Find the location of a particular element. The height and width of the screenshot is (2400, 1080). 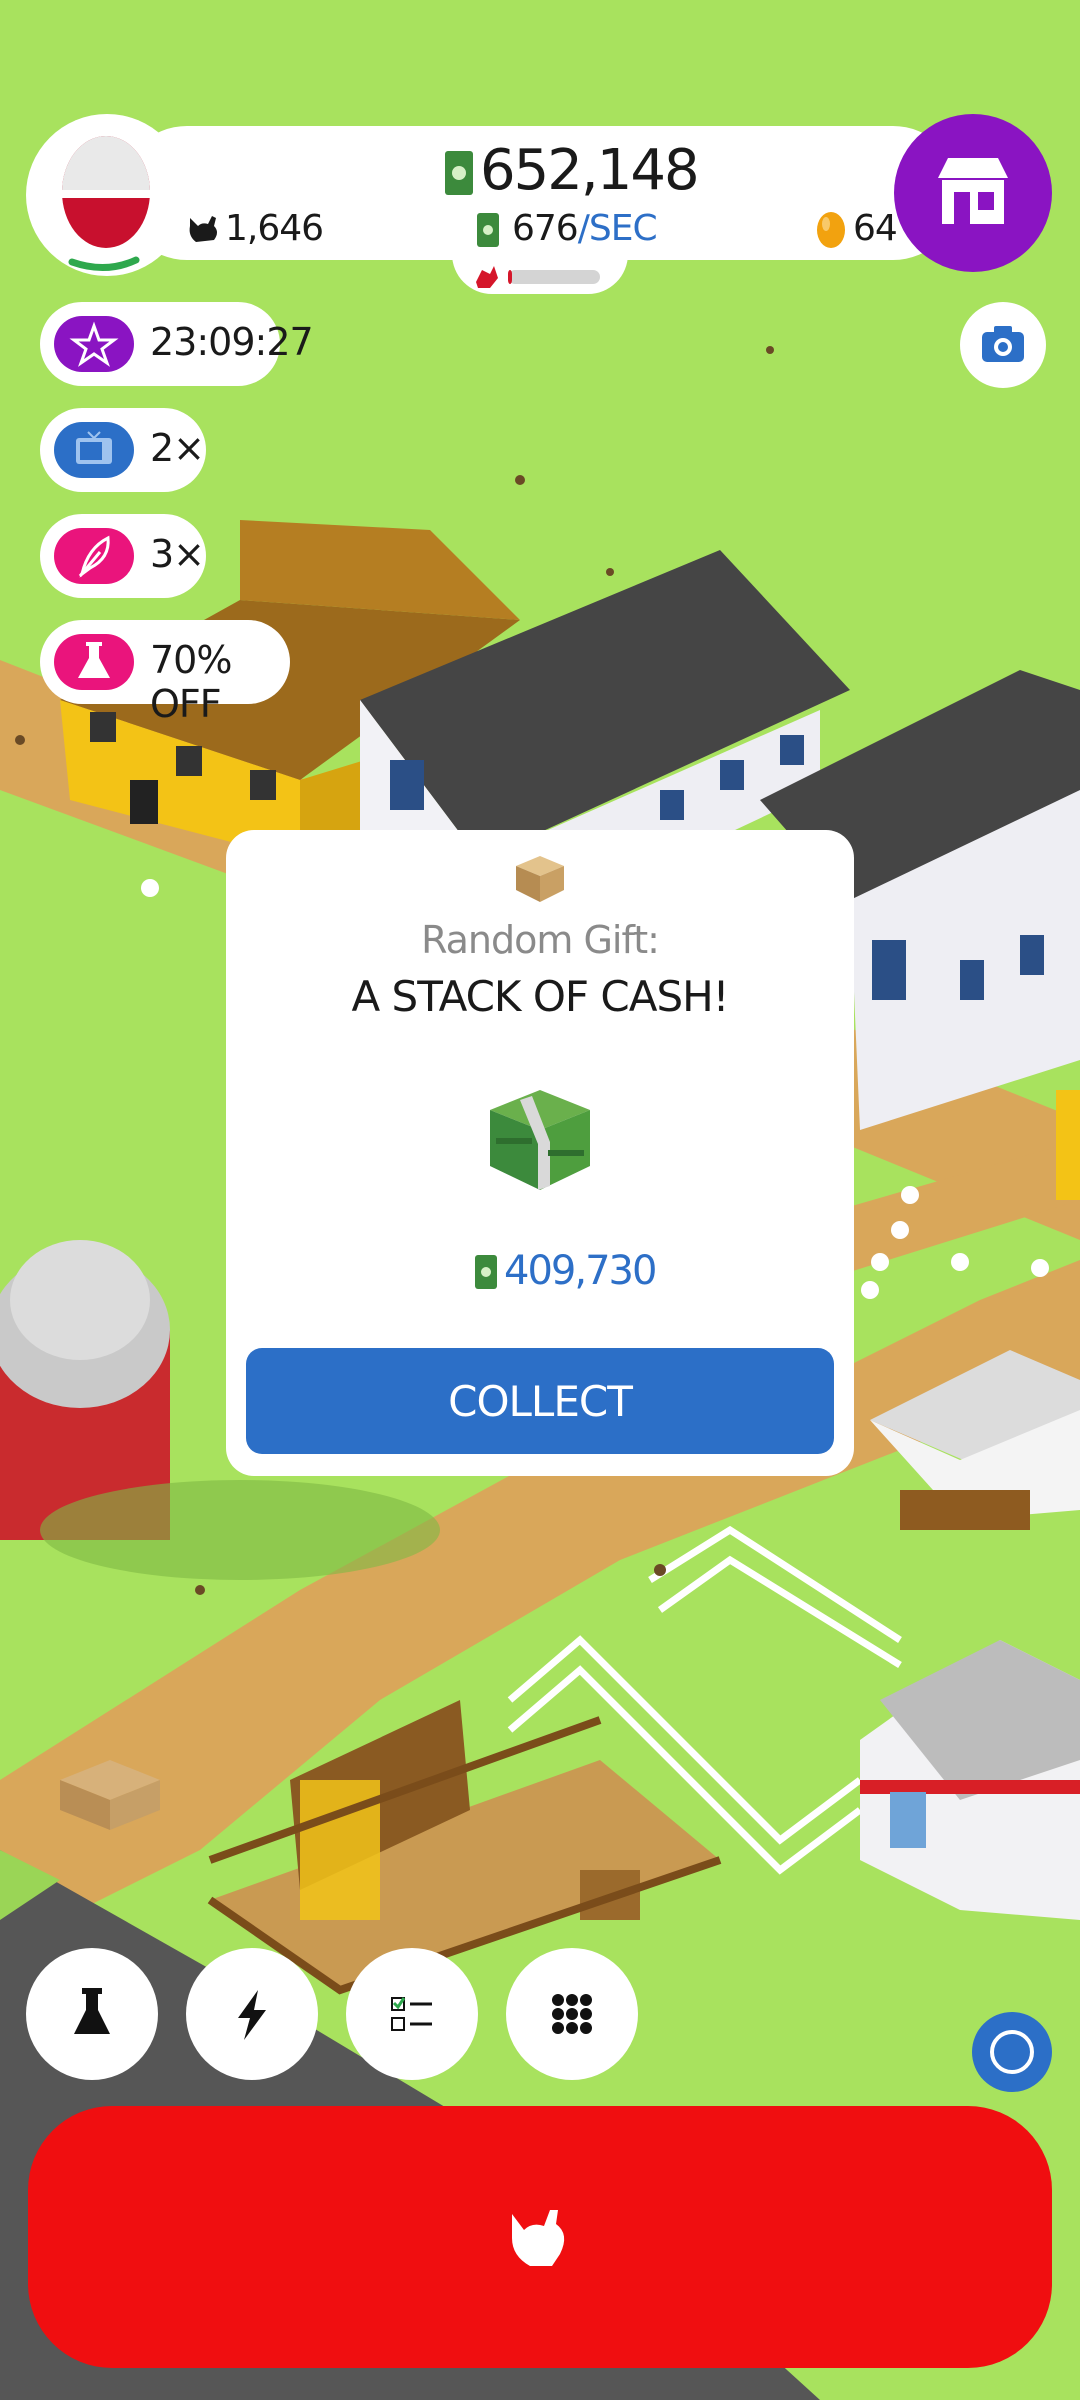

cash-rate-unit: /SEC is located at coordinates (617, 228).